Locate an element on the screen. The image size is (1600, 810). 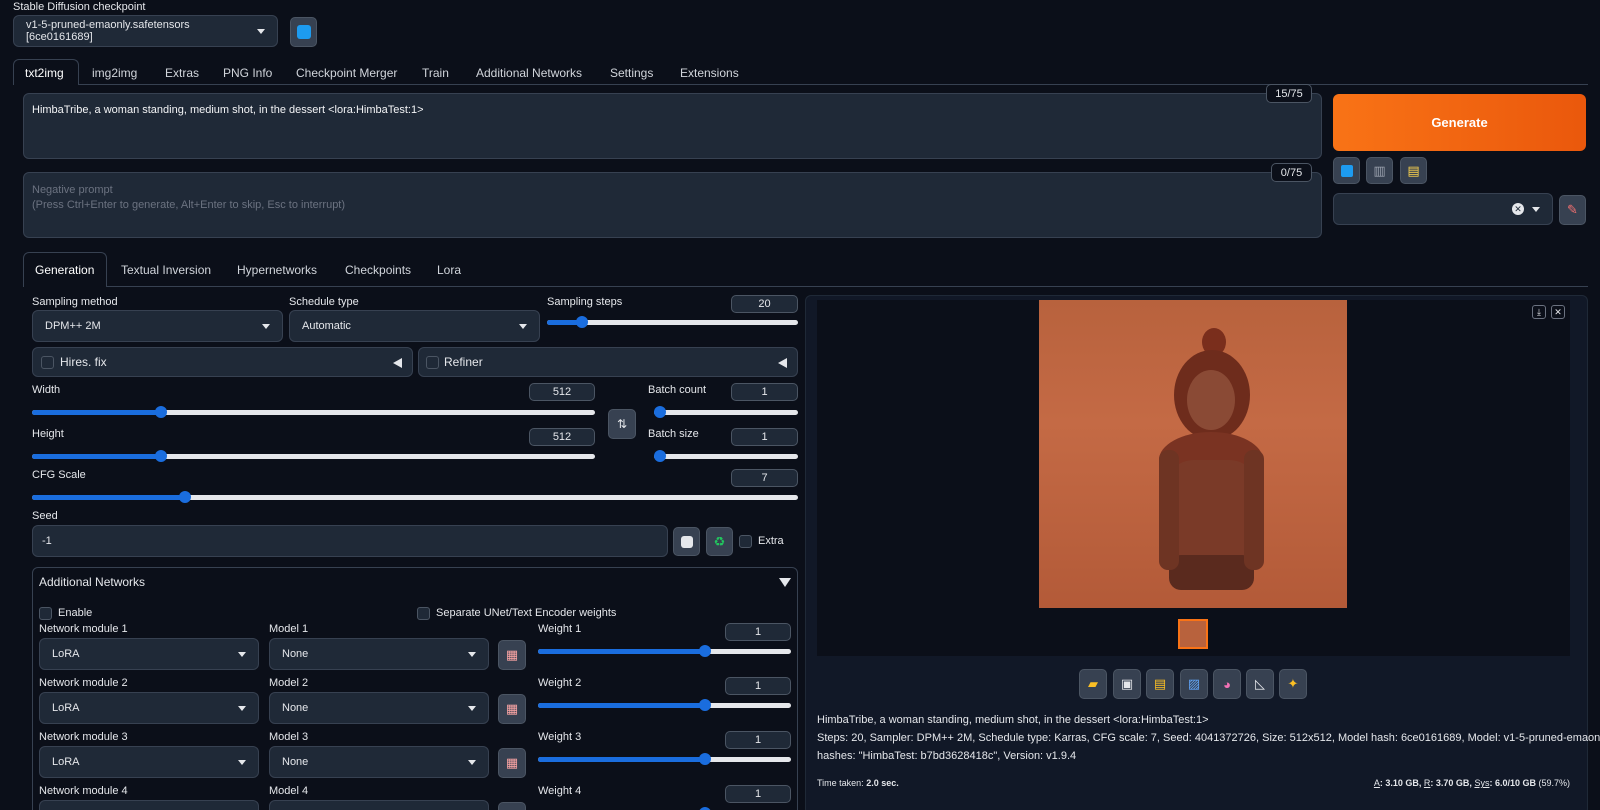
batch-size-input: 1 is located at coordinates (764, 437).